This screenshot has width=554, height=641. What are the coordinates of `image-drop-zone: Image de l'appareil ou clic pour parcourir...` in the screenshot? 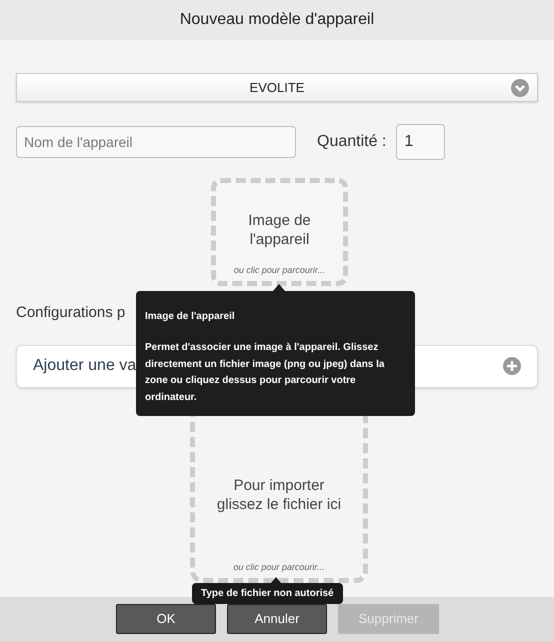 It's located at (279, 232).